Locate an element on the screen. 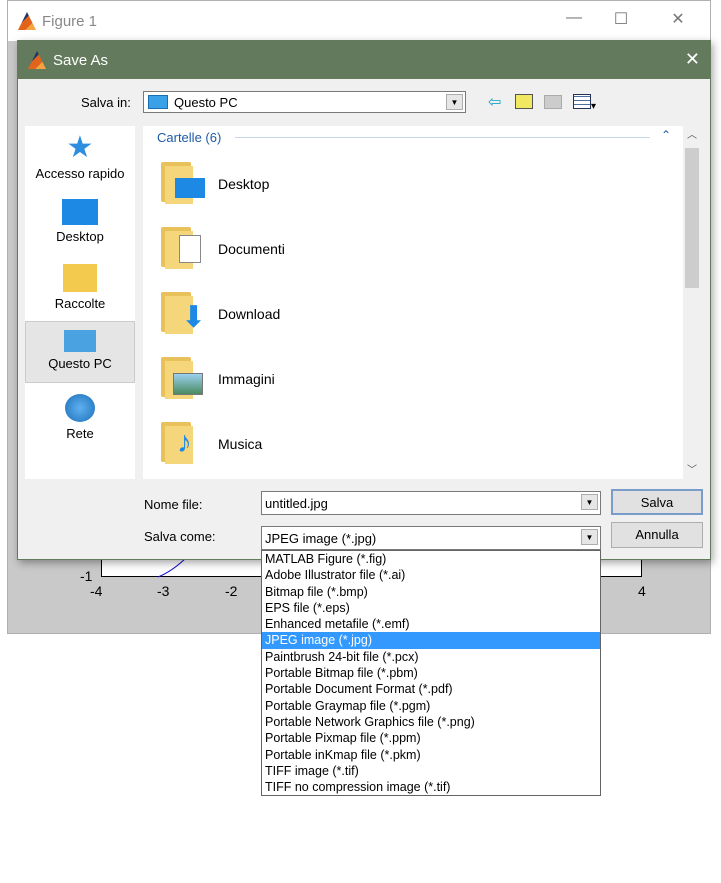 The image size is (721, 883). group-divider is located at coordinates (442, 137).